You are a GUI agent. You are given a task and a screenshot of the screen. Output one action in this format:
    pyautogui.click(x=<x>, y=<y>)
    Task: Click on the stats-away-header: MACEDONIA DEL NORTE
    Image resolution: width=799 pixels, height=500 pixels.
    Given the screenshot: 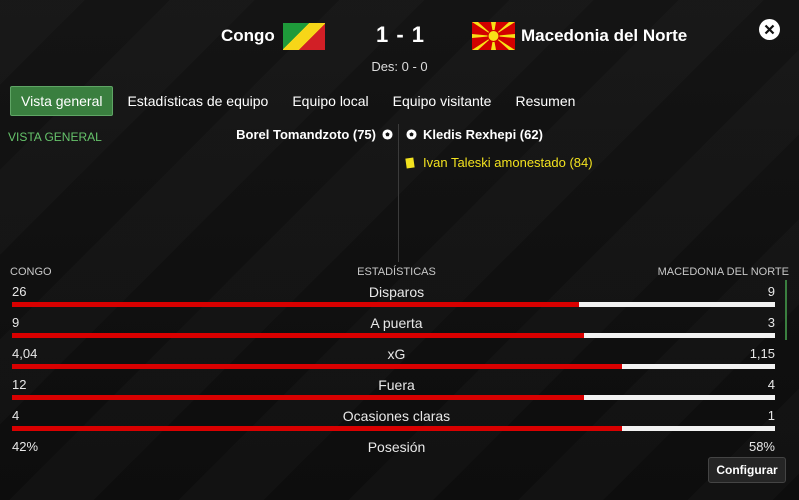 What is the action you would take?
    pyautogui.click(x=723, y=272)
    